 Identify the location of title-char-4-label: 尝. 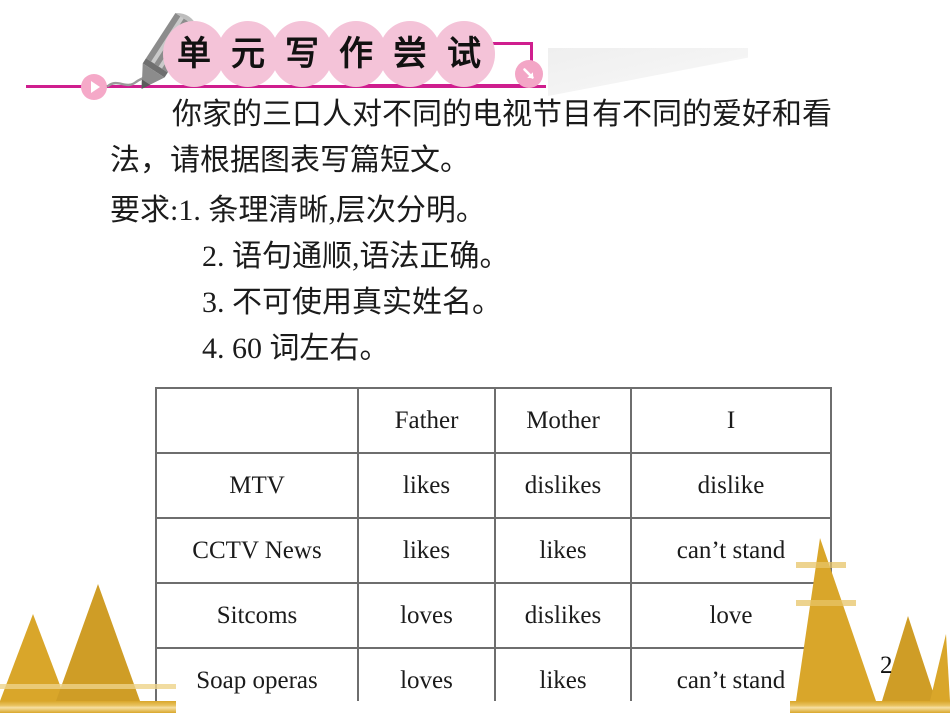
(410, 54).